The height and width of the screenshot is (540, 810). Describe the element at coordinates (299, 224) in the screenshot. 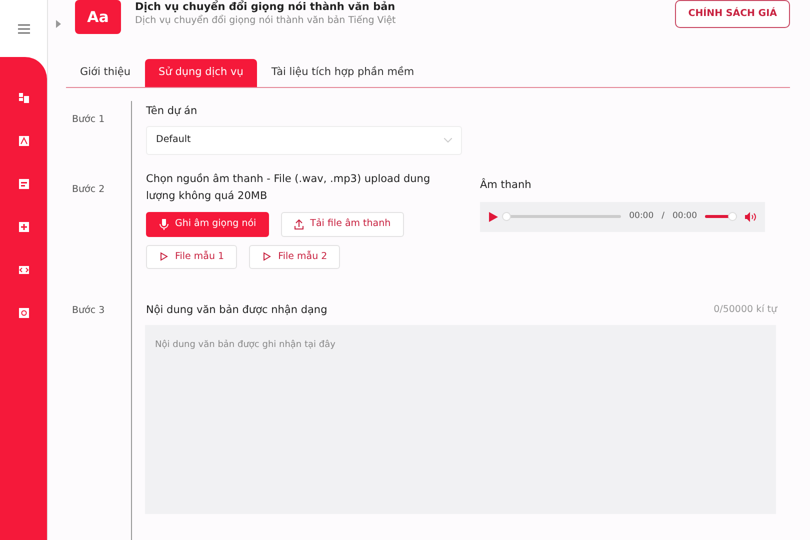

I see `upload-icon` at that location.